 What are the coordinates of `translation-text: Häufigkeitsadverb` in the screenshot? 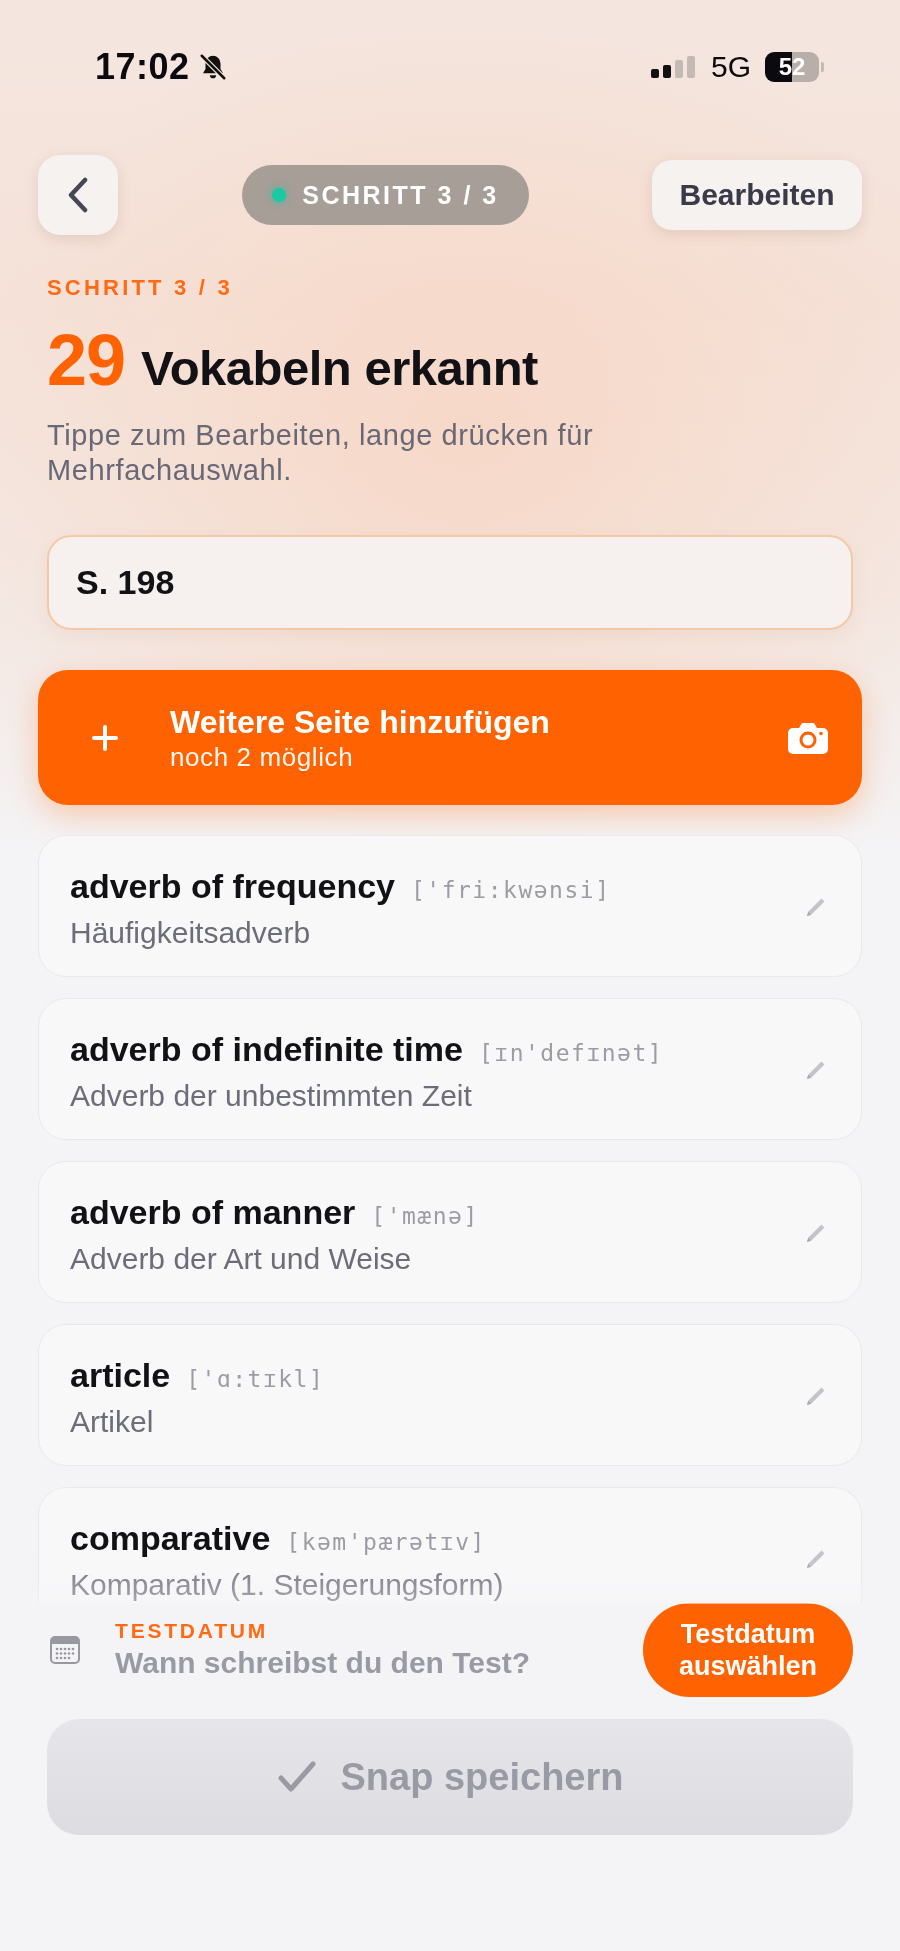 It's located at (191, 933).